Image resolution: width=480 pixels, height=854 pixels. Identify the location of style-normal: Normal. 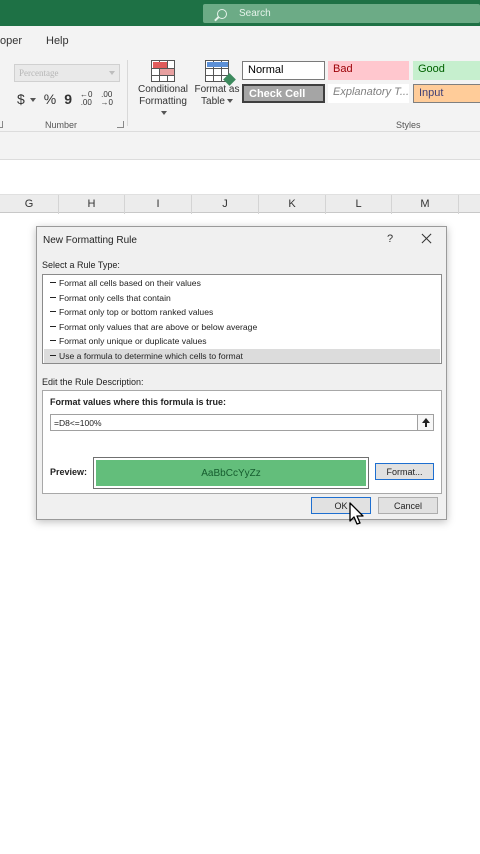
(283, 70).